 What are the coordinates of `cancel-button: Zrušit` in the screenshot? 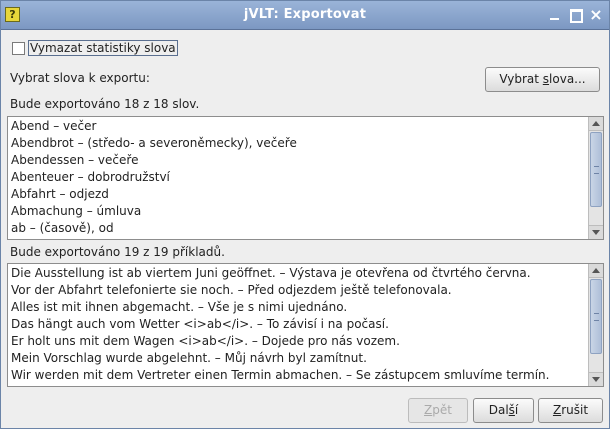 It's located at (570, 410).